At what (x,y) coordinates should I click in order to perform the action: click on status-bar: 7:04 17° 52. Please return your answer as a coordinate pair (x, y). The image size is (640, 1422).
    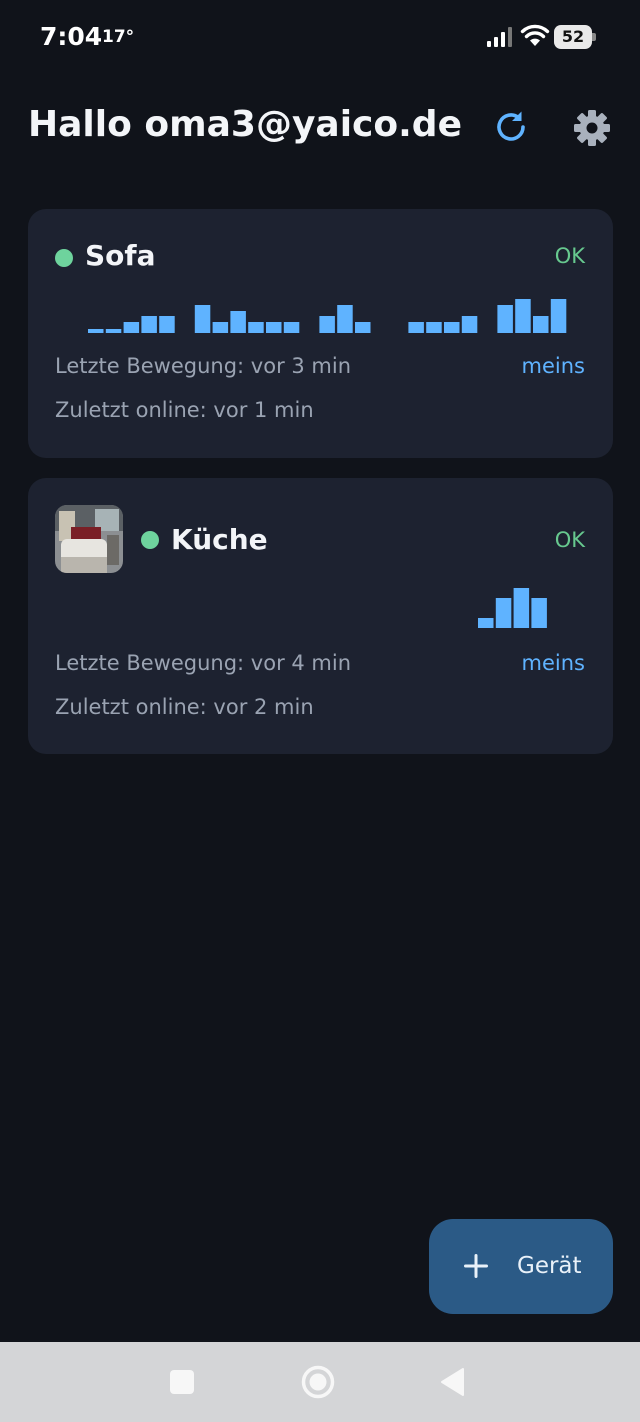
    Looking at the image, I should click on (320, 38).